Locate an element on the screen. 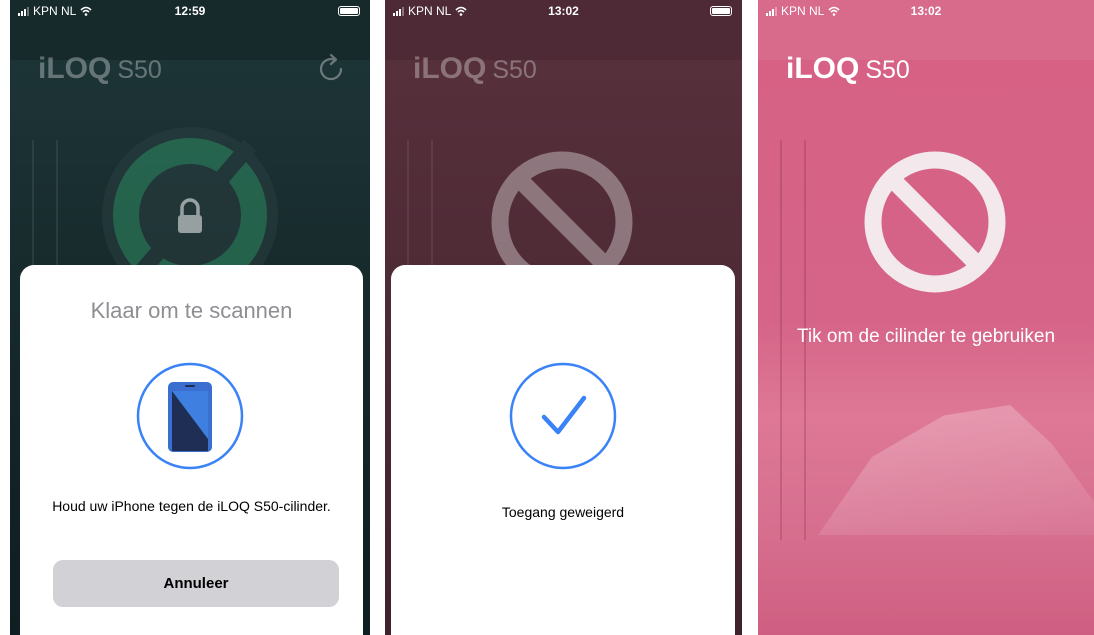 The image size is (1094, 635). clock: 12:59 is located at coordinates (190, 11).